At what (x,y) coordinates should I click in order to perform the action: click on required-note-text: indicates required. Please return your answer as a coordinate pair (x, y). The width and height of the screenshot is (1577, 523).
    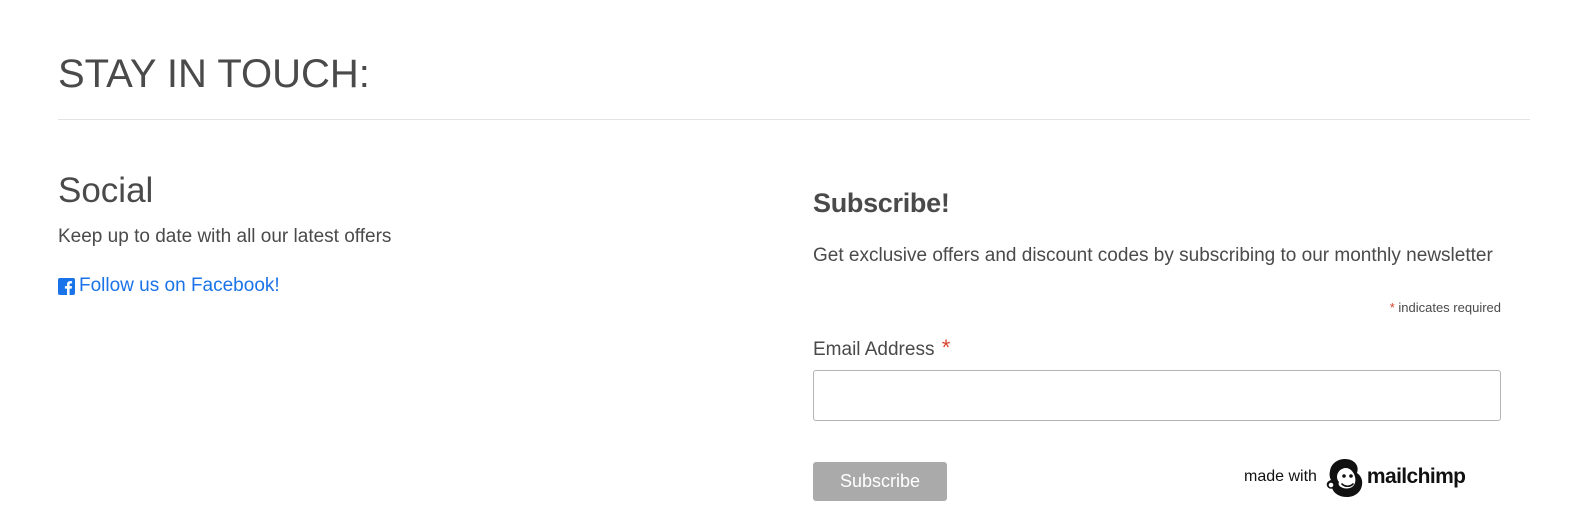
    Looking at the image, I should click on (1449, 307).